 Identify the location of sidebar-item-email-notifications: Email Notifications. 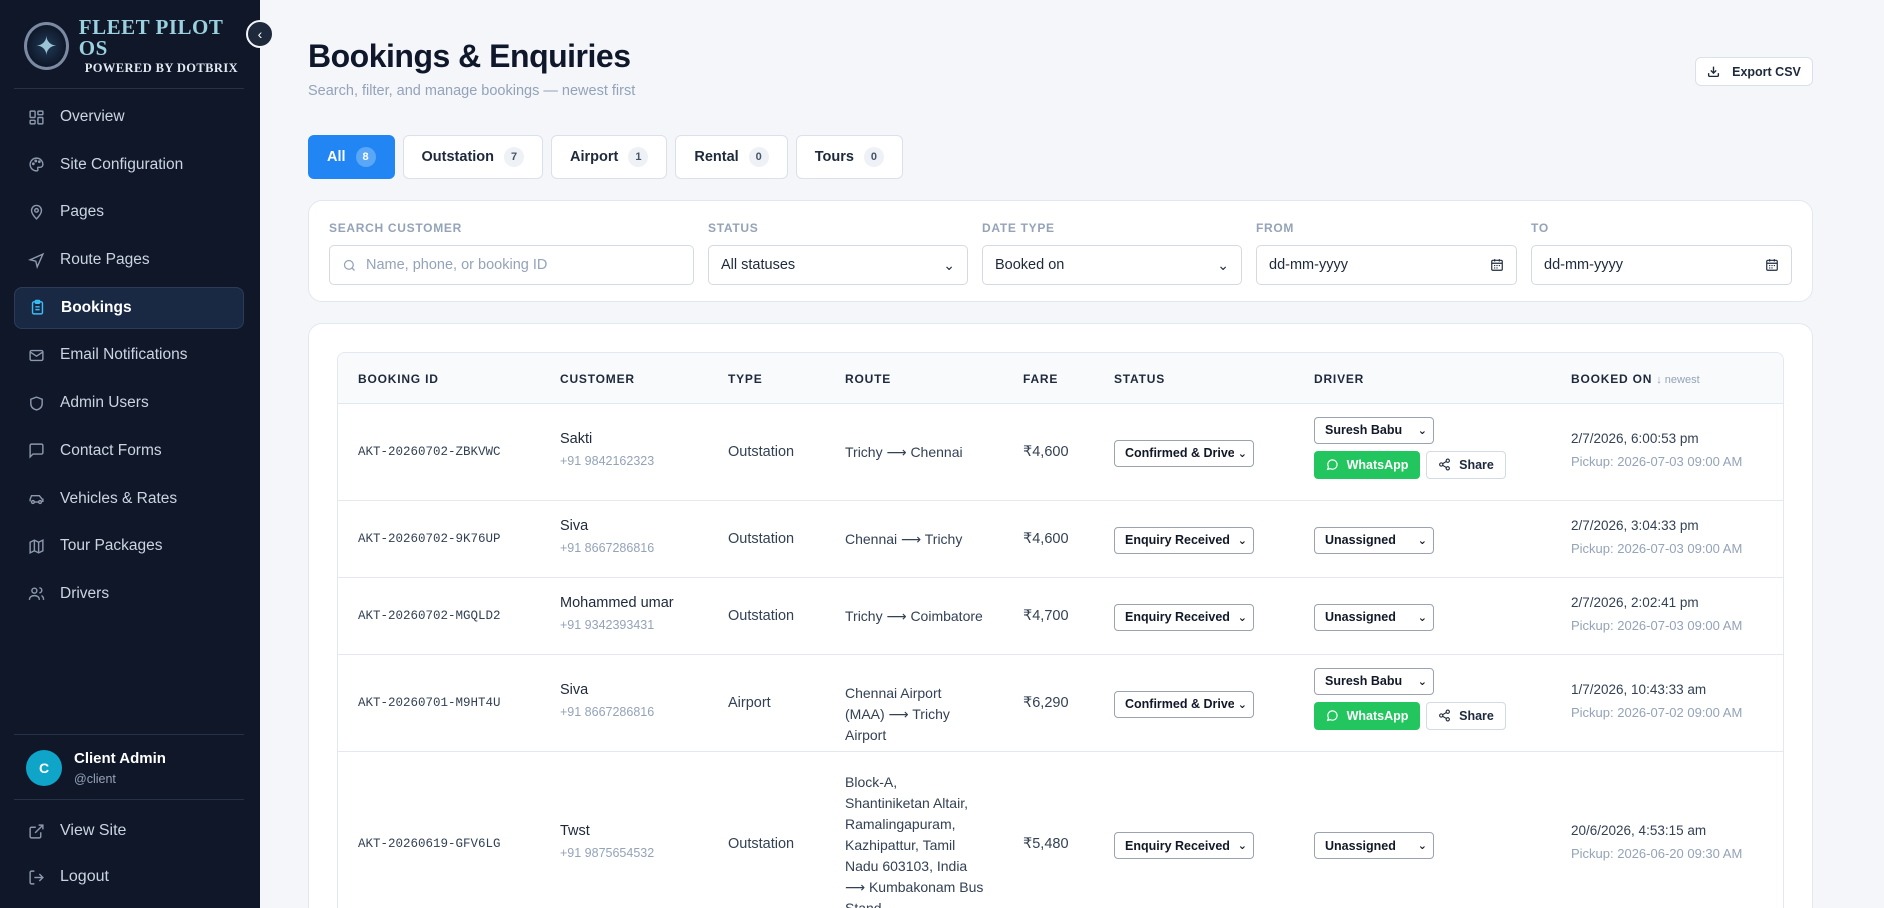
(129, 355).